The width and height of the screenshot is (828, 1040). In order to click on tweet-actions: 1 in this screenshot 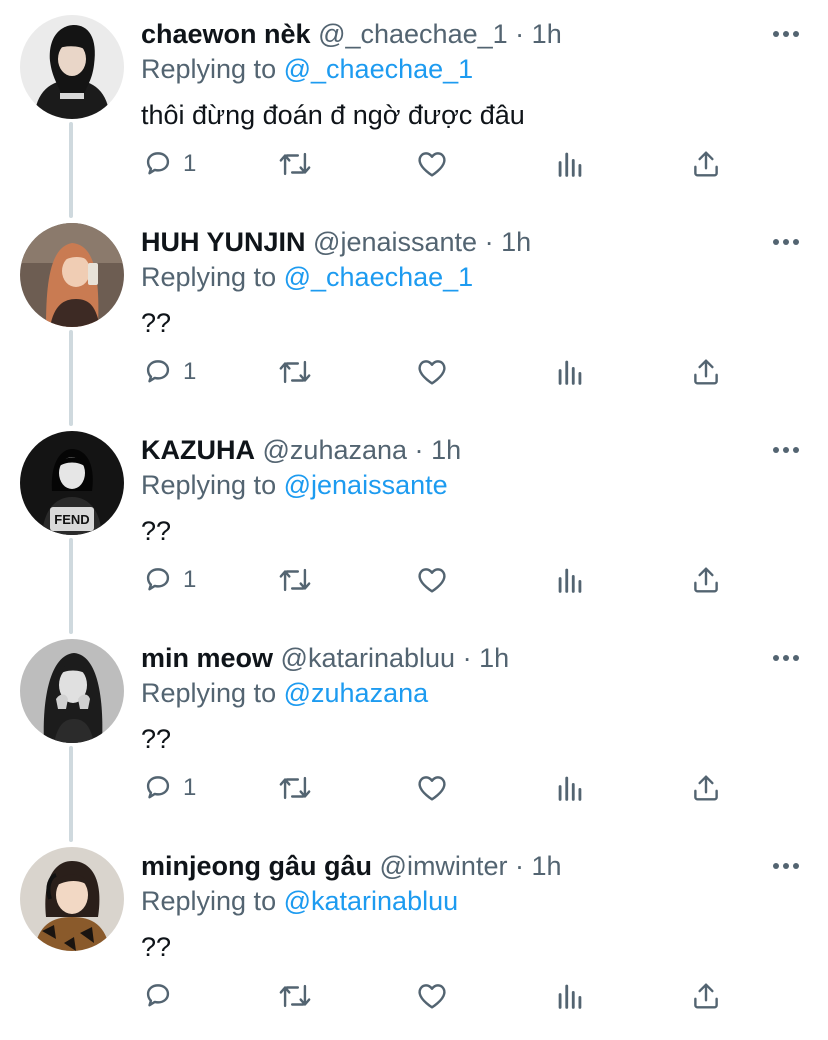, I will do `click(441, 788)`.